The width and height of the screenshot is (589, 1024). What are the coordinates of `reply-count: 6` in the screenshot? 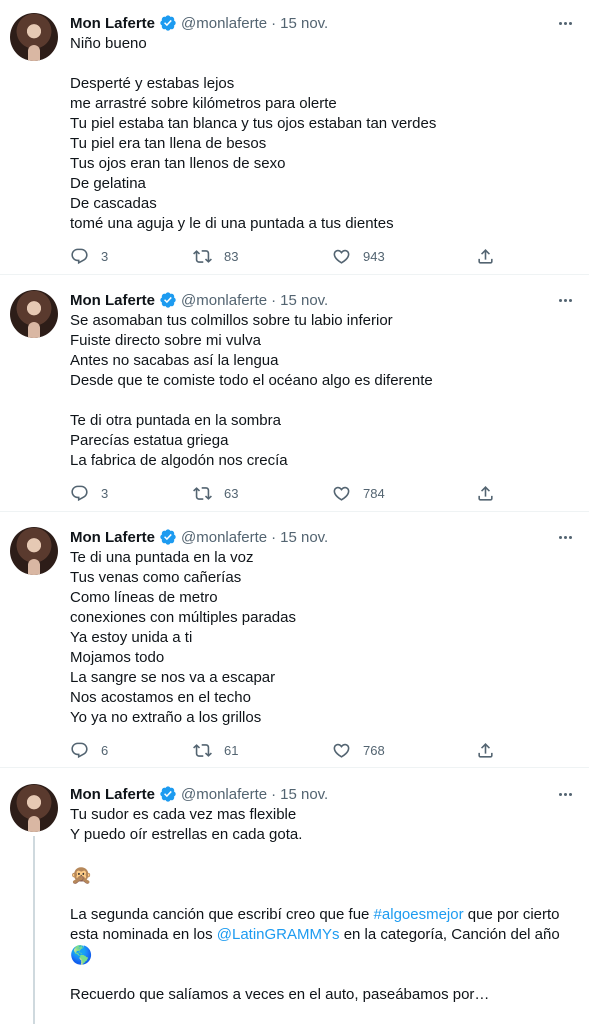 It's located at (105, 750).